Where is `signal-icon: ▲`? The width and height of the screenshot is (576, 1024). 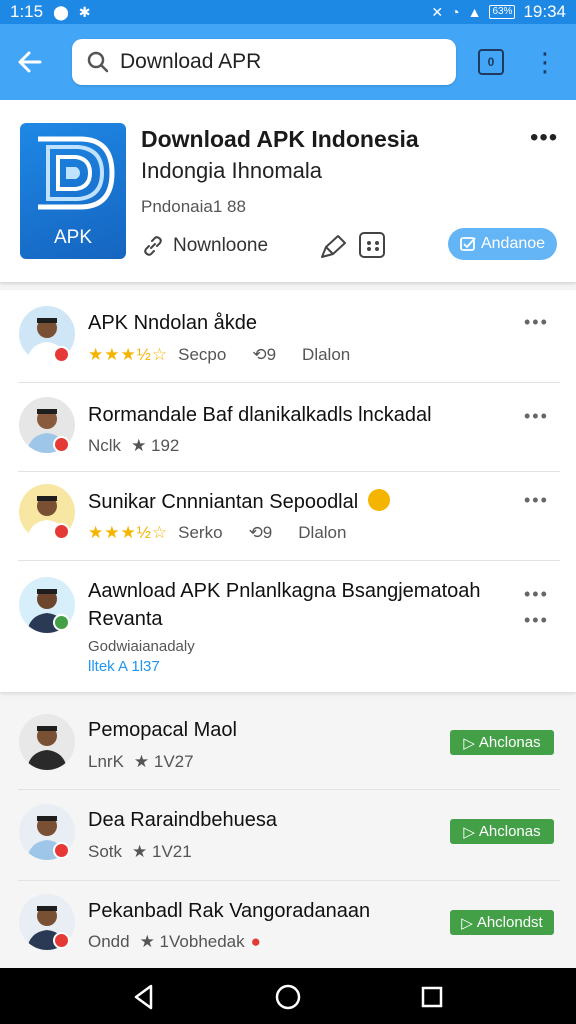 signal-icon: ▲ is located at coordinates (474, 12).